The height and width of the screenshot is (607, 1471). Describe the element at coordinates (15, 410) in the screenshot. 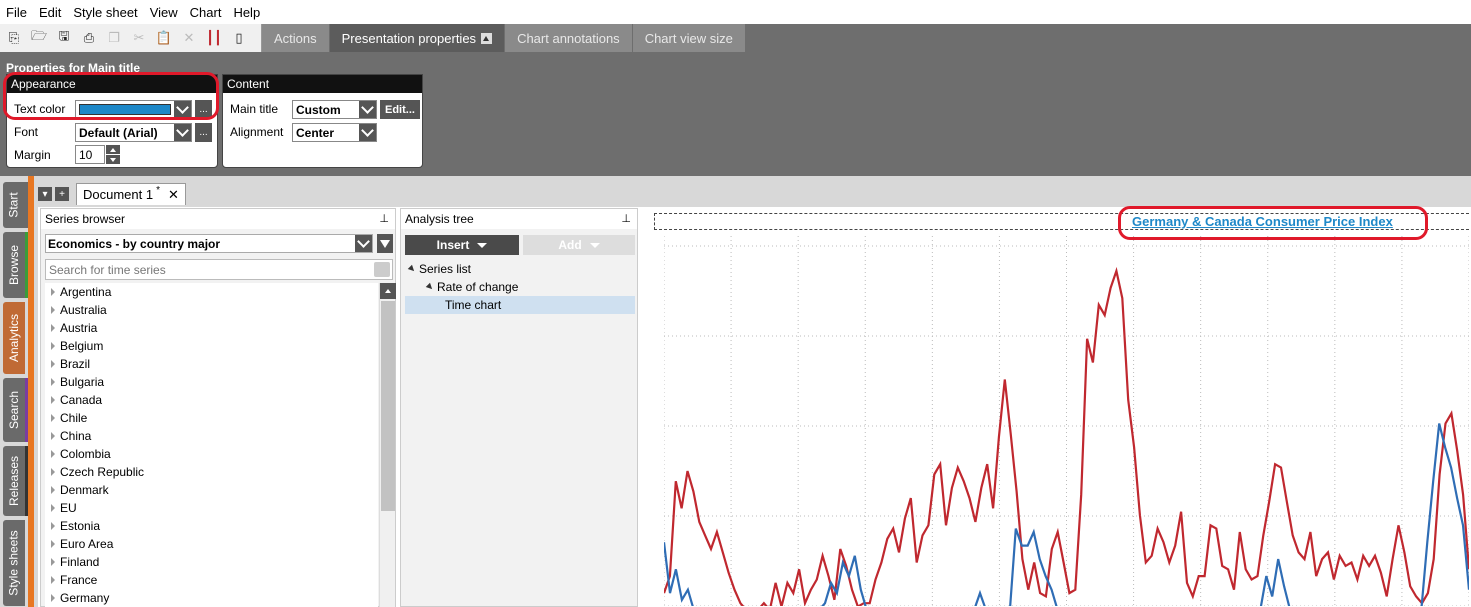

I see `side-tab-search: Search` at that location.